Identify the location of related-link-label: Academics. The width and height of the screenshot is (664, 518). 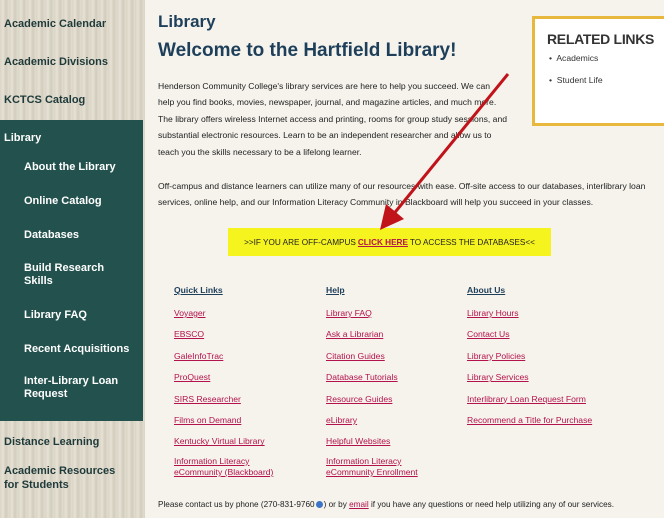
(577, 58).